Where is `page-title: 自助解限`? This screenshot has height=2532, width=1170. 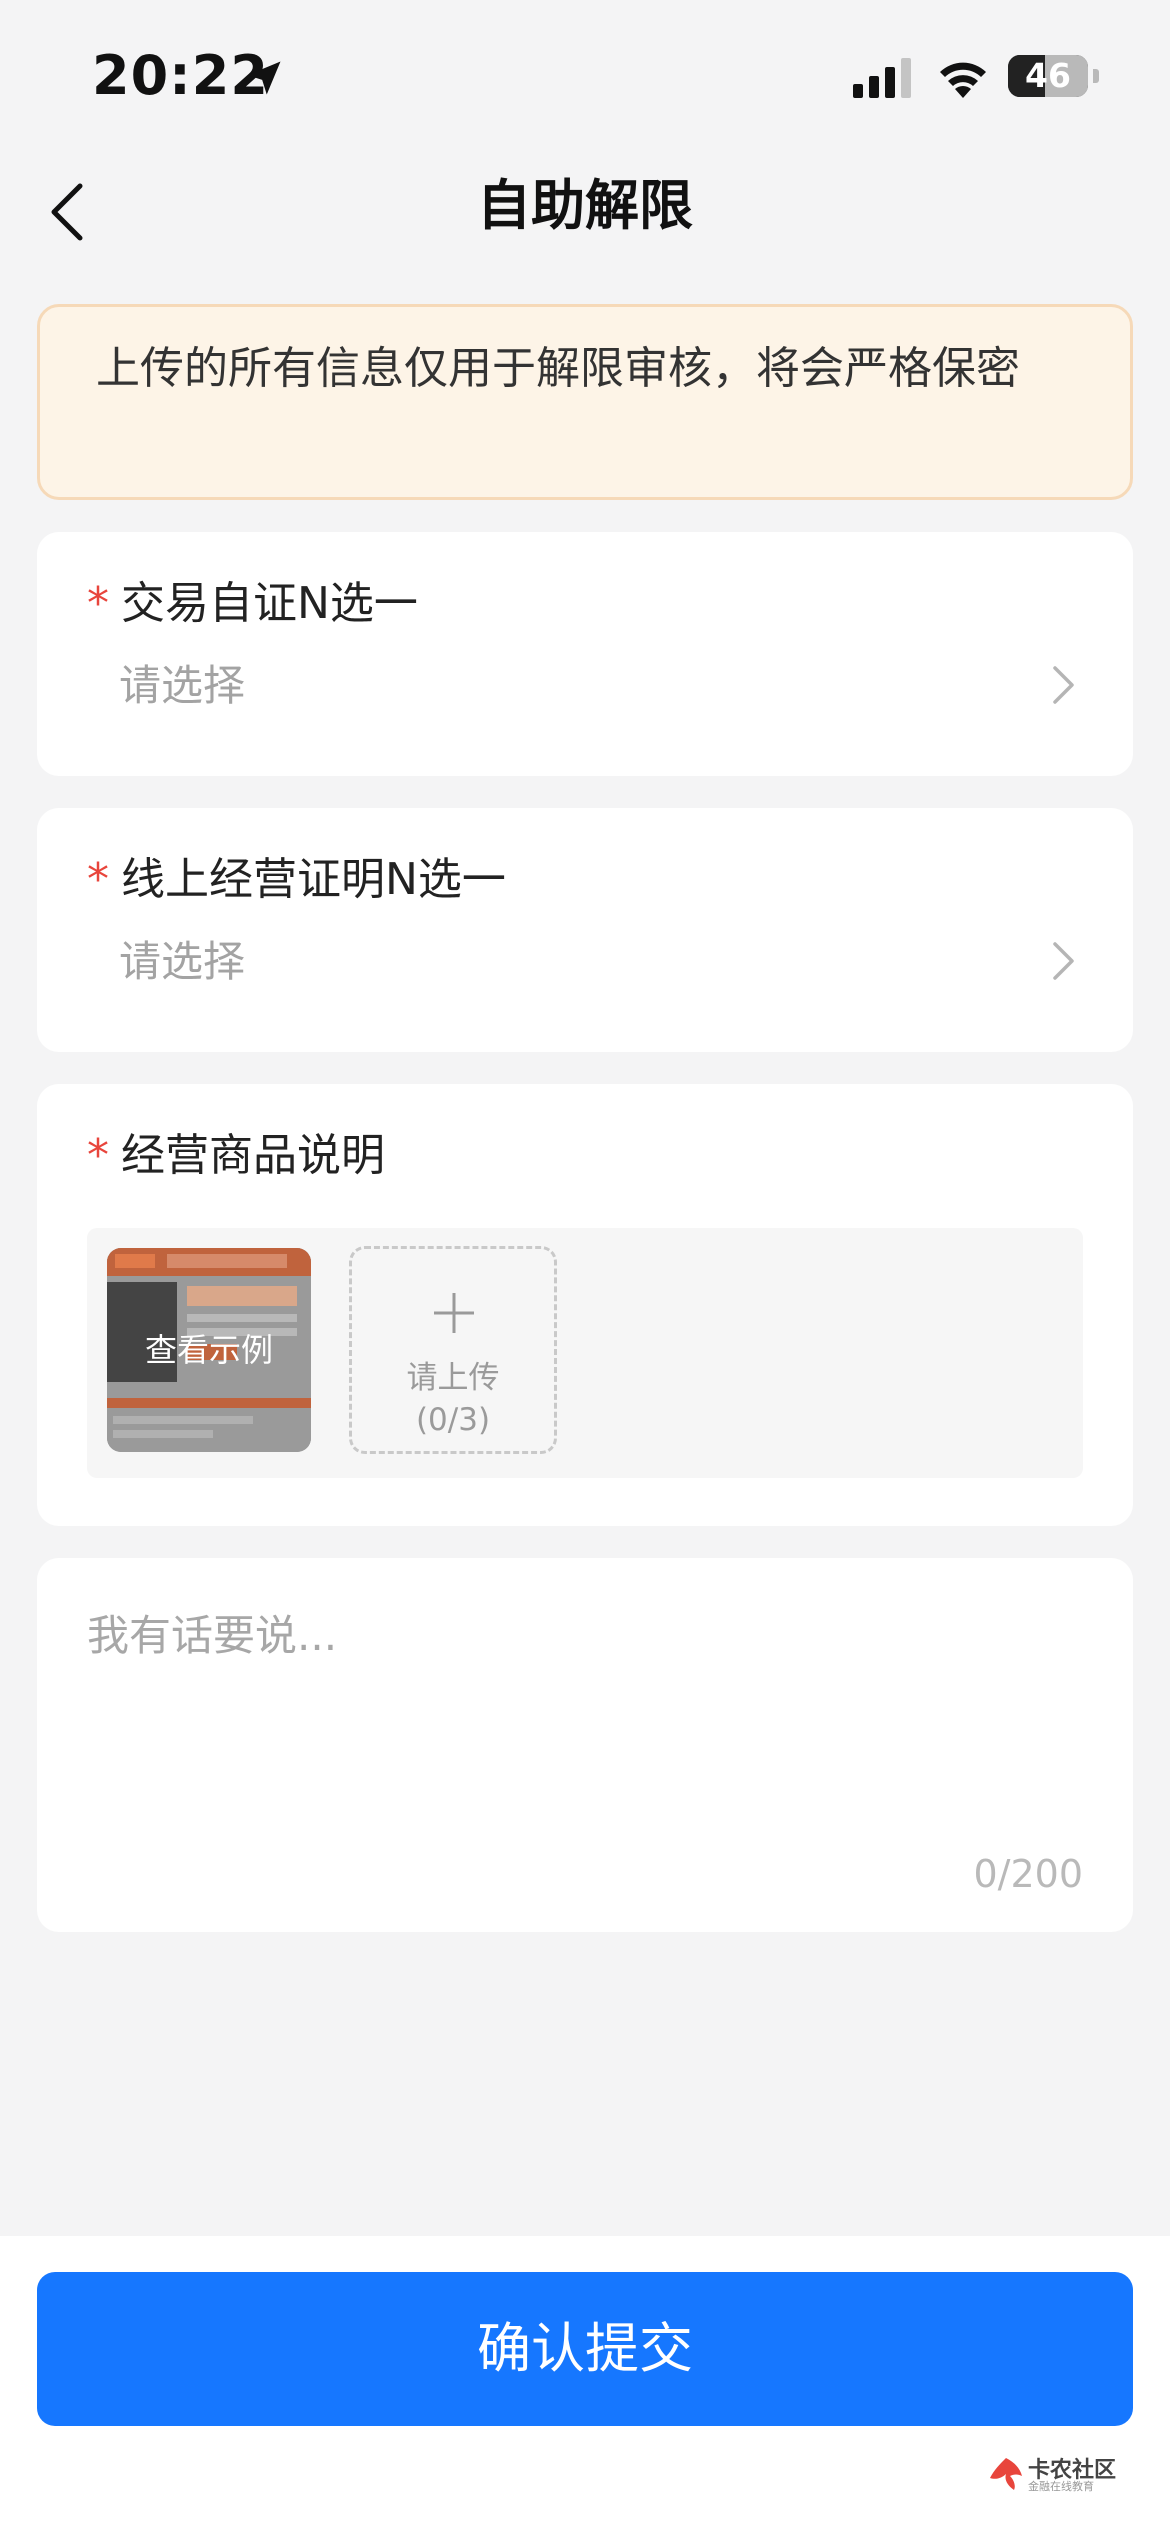 page-title: 自助解限 is located at coordinates (585, 205).